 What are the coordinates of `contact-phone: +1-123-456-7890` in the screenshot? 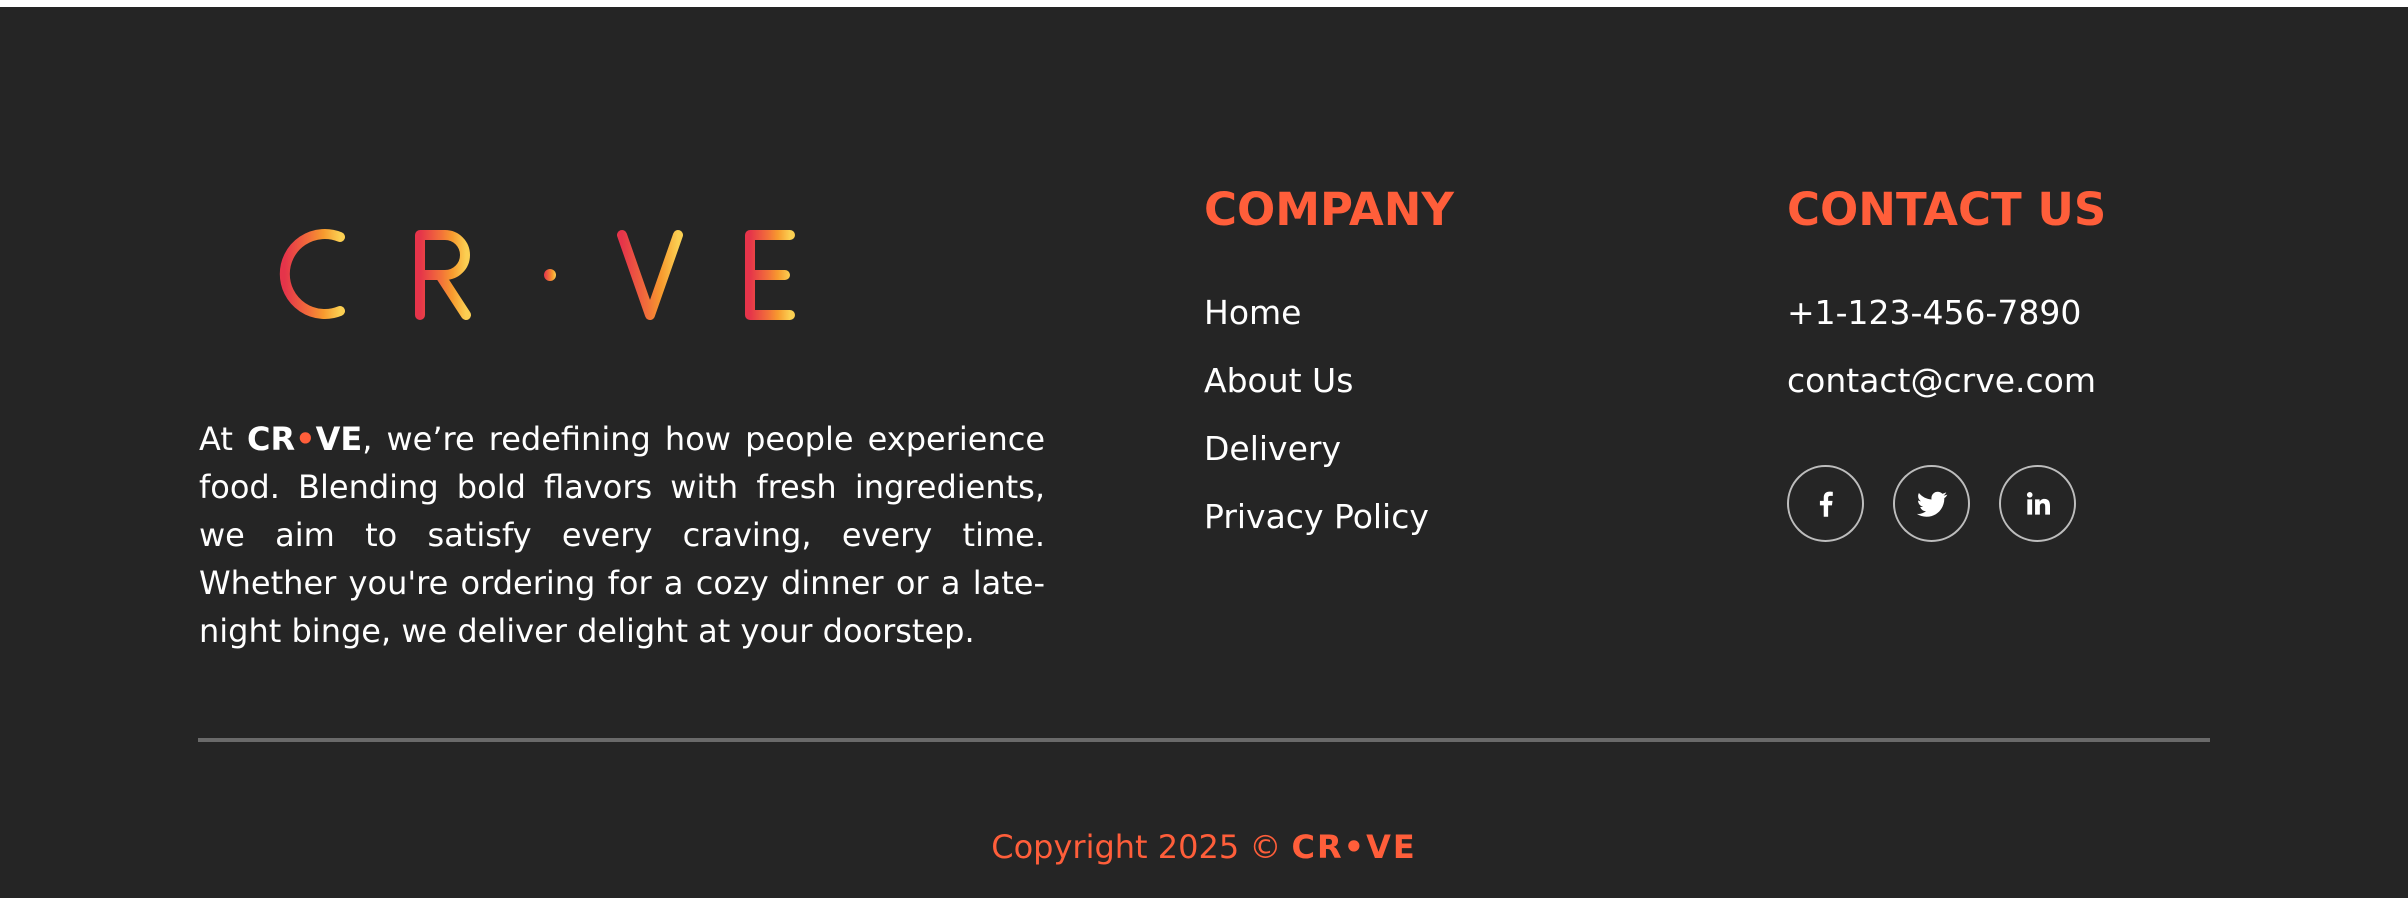 It's located at (1941, 319).